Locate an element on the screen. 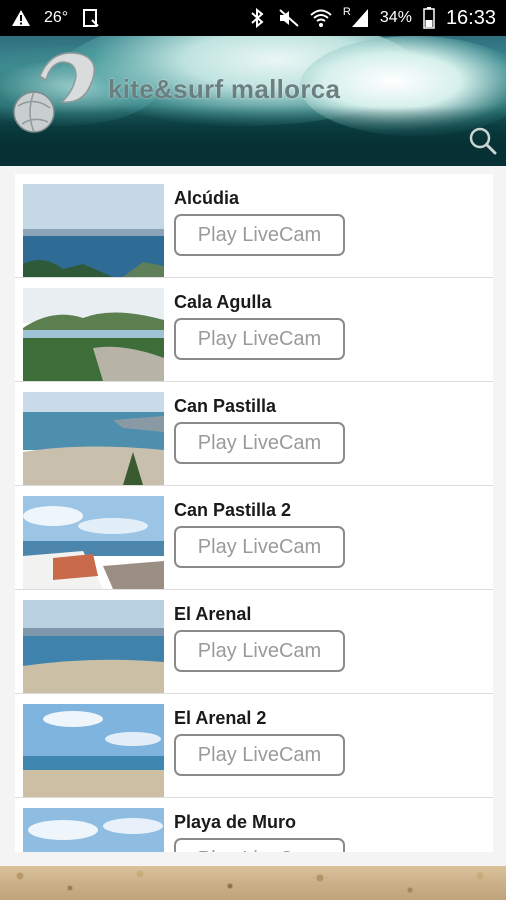 The image size is (506, 900). list-item: Cala Agulla Play LiveCam is located at coordinates (254, 330).